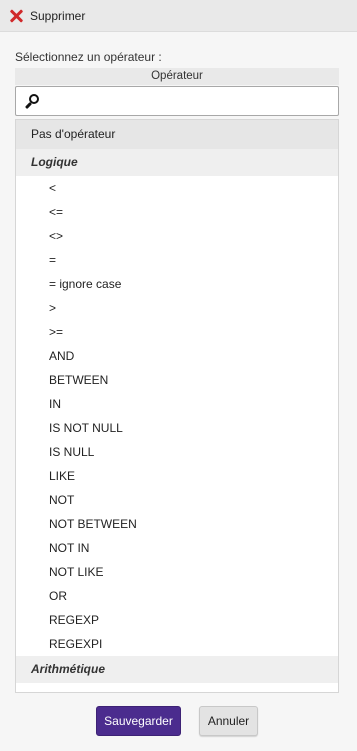  Describe the element at coordinates (177, 524) in the screenshot. I see `operator-option: NOT BETWEEN` at that location.